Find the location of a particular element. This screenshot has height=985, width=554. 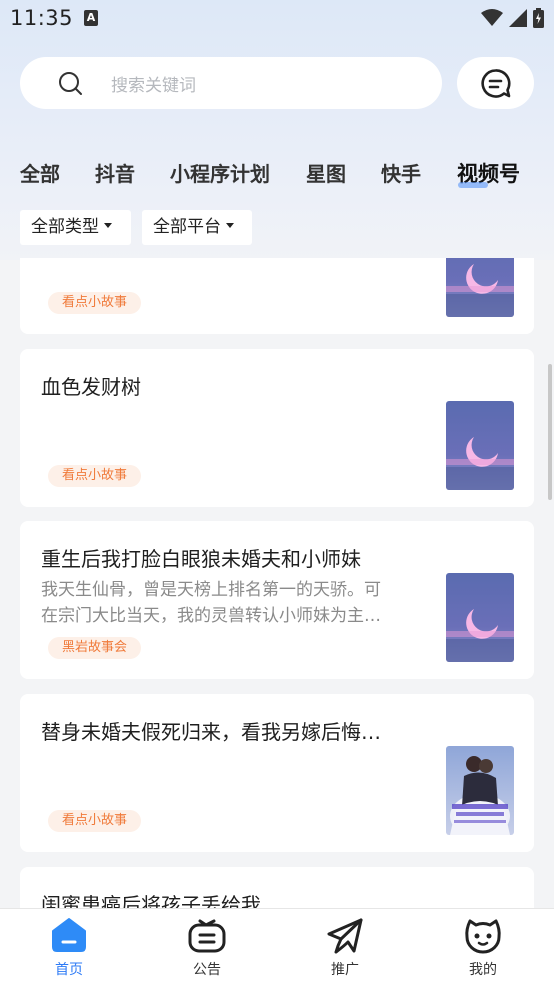

cell-signal-icon is located at coordinates (518, 18).